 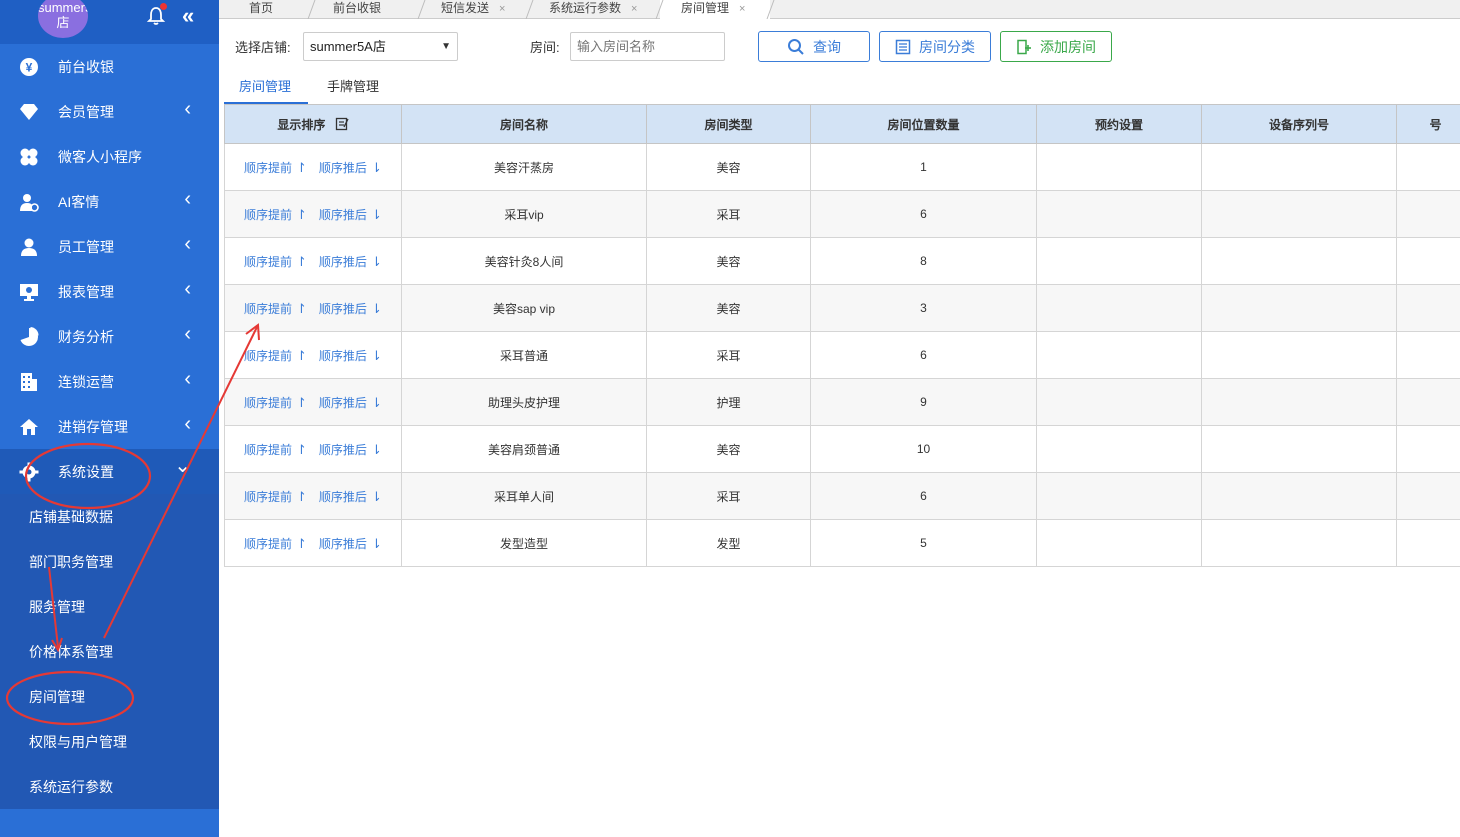 What do you see at coordinates (814, 46) in the screenshot?
I see `search-button: 查询` at bounding box center [814, 46].